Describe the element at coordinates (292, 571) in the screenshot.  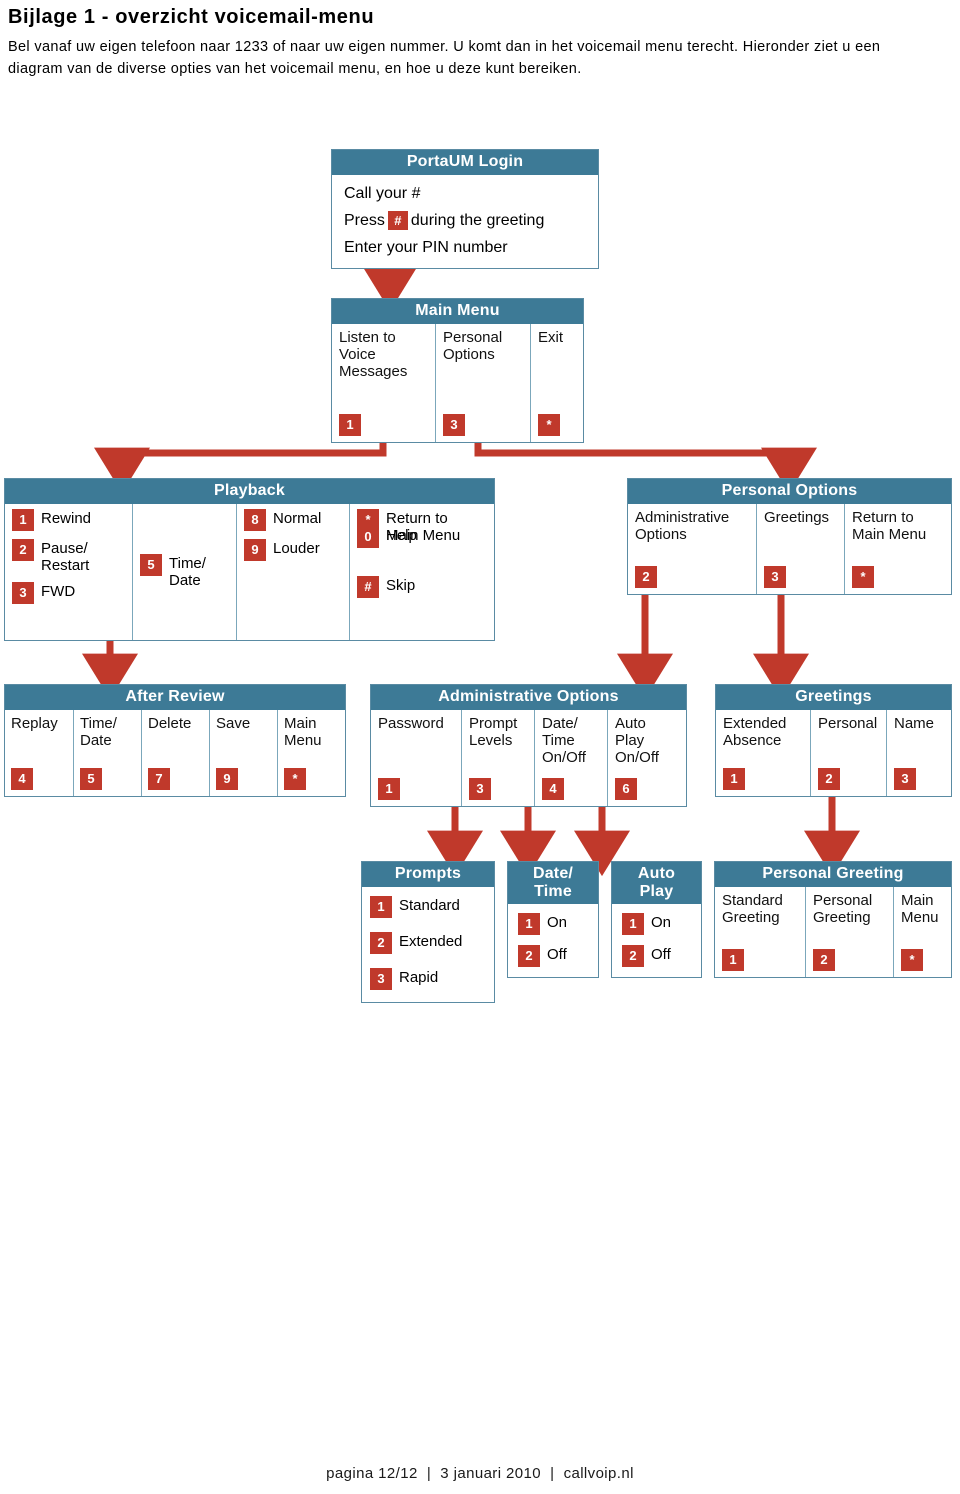
I see `column-playback-volume: 8 Normal 9 Louder` at that location.